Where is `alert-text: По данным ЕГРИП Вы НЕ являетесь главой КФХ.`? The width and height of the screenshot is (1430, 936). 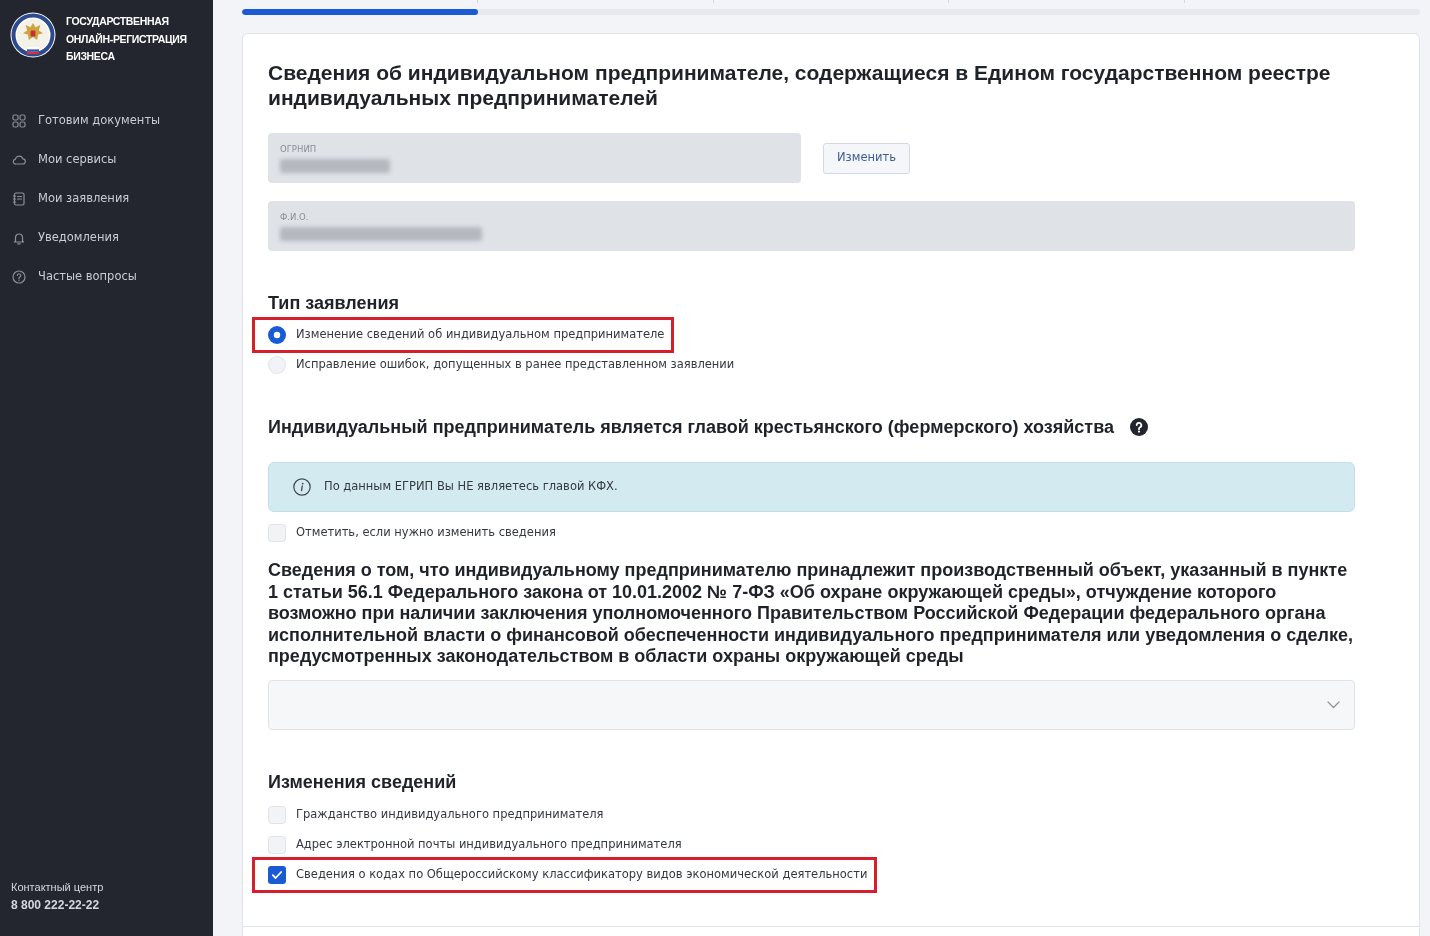 alert-text: По данным ЕГРИП Вы НЕ являетесь главой КФХ. is located at coordinates (471, 487).